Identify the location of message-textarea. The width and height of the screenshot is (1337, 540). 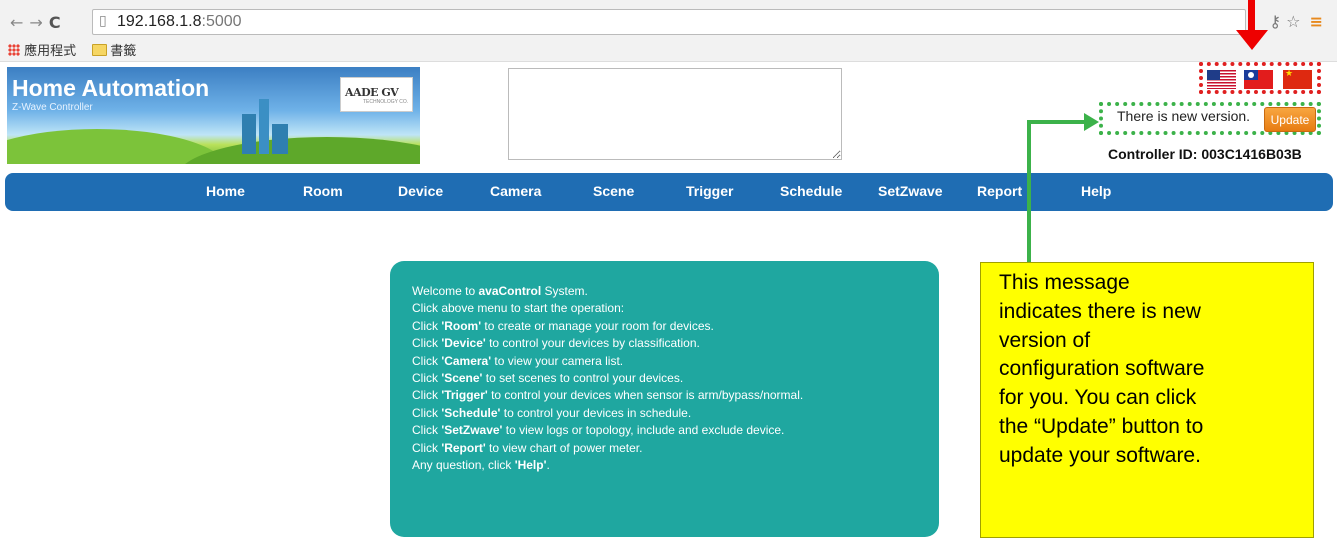
(675, 114).